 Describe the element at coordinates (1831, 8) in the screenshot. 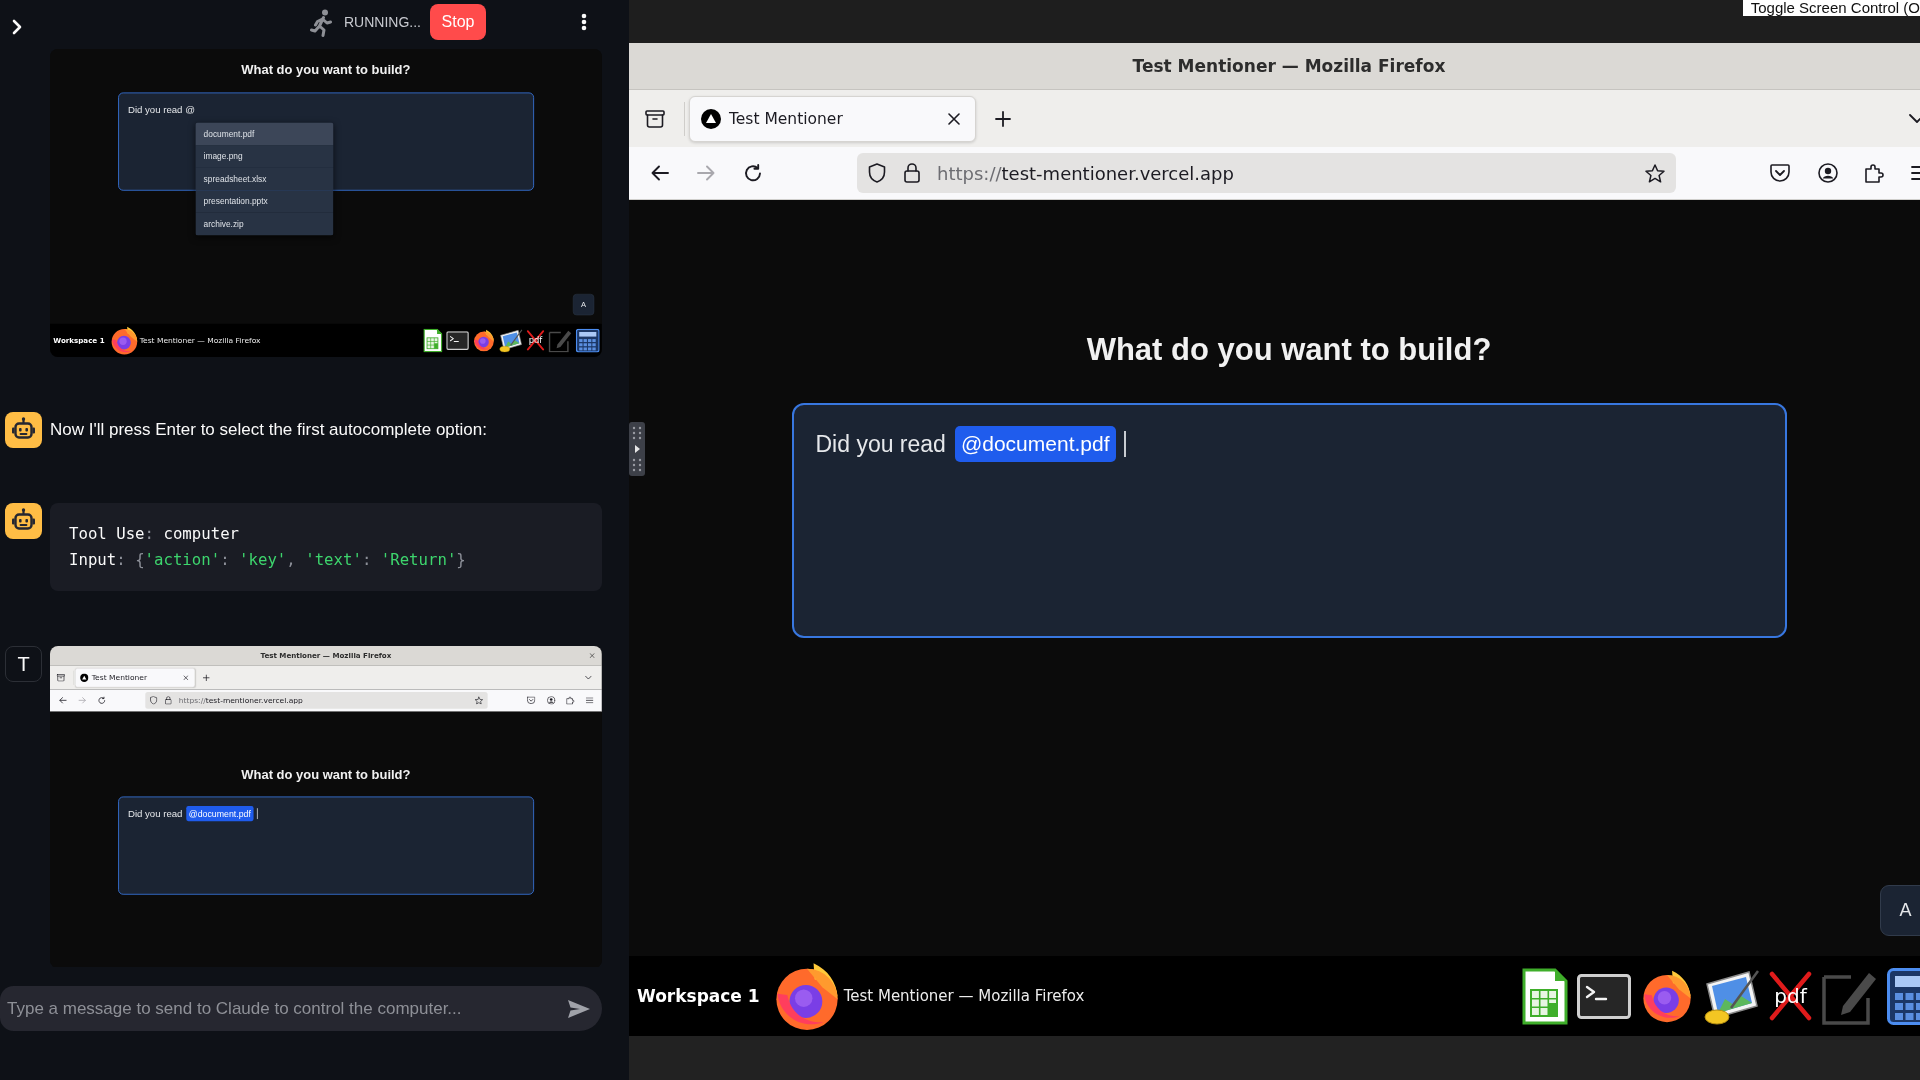

I see `screen-control-button: Toggle Screen Control (O` at that location.